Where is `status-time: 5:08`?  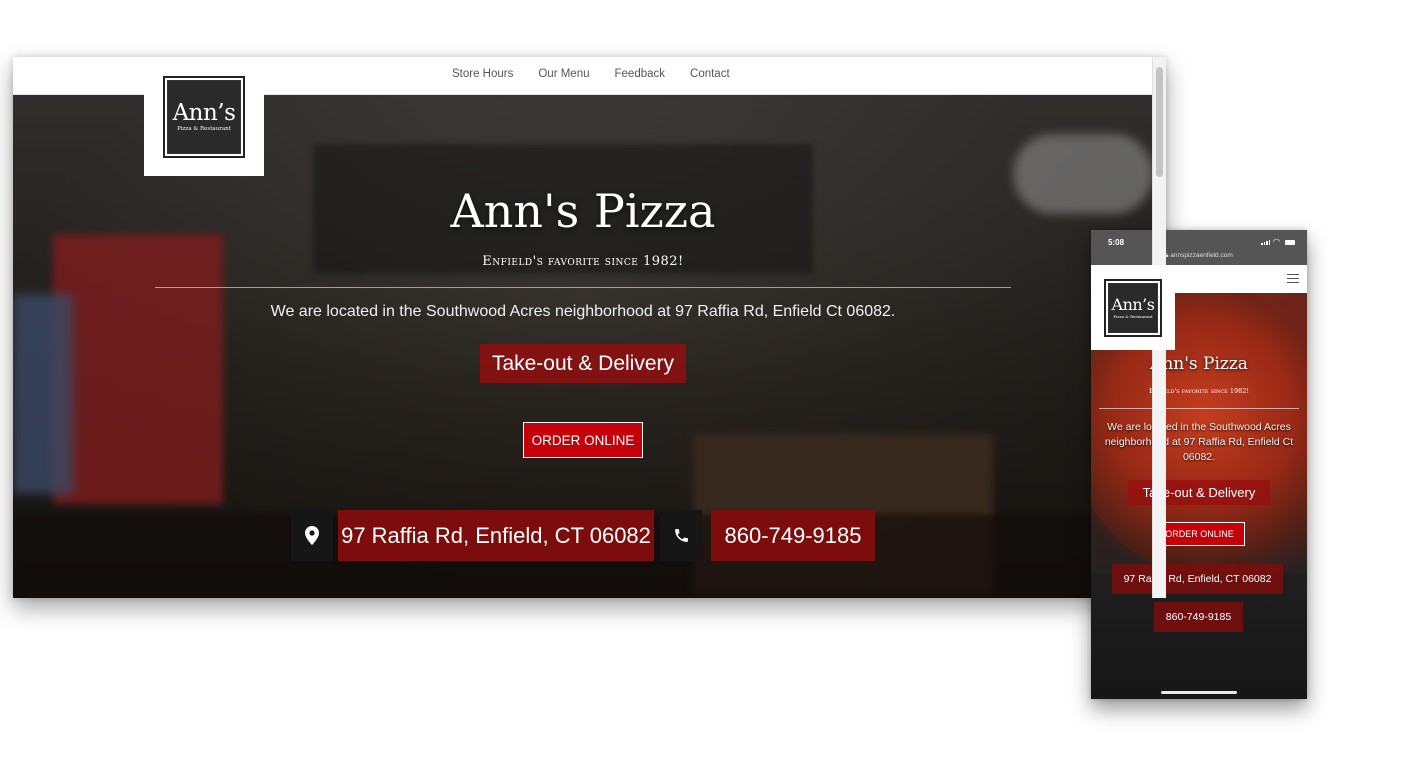 status-time: 5:08 is located at coordinates (1116, 242).